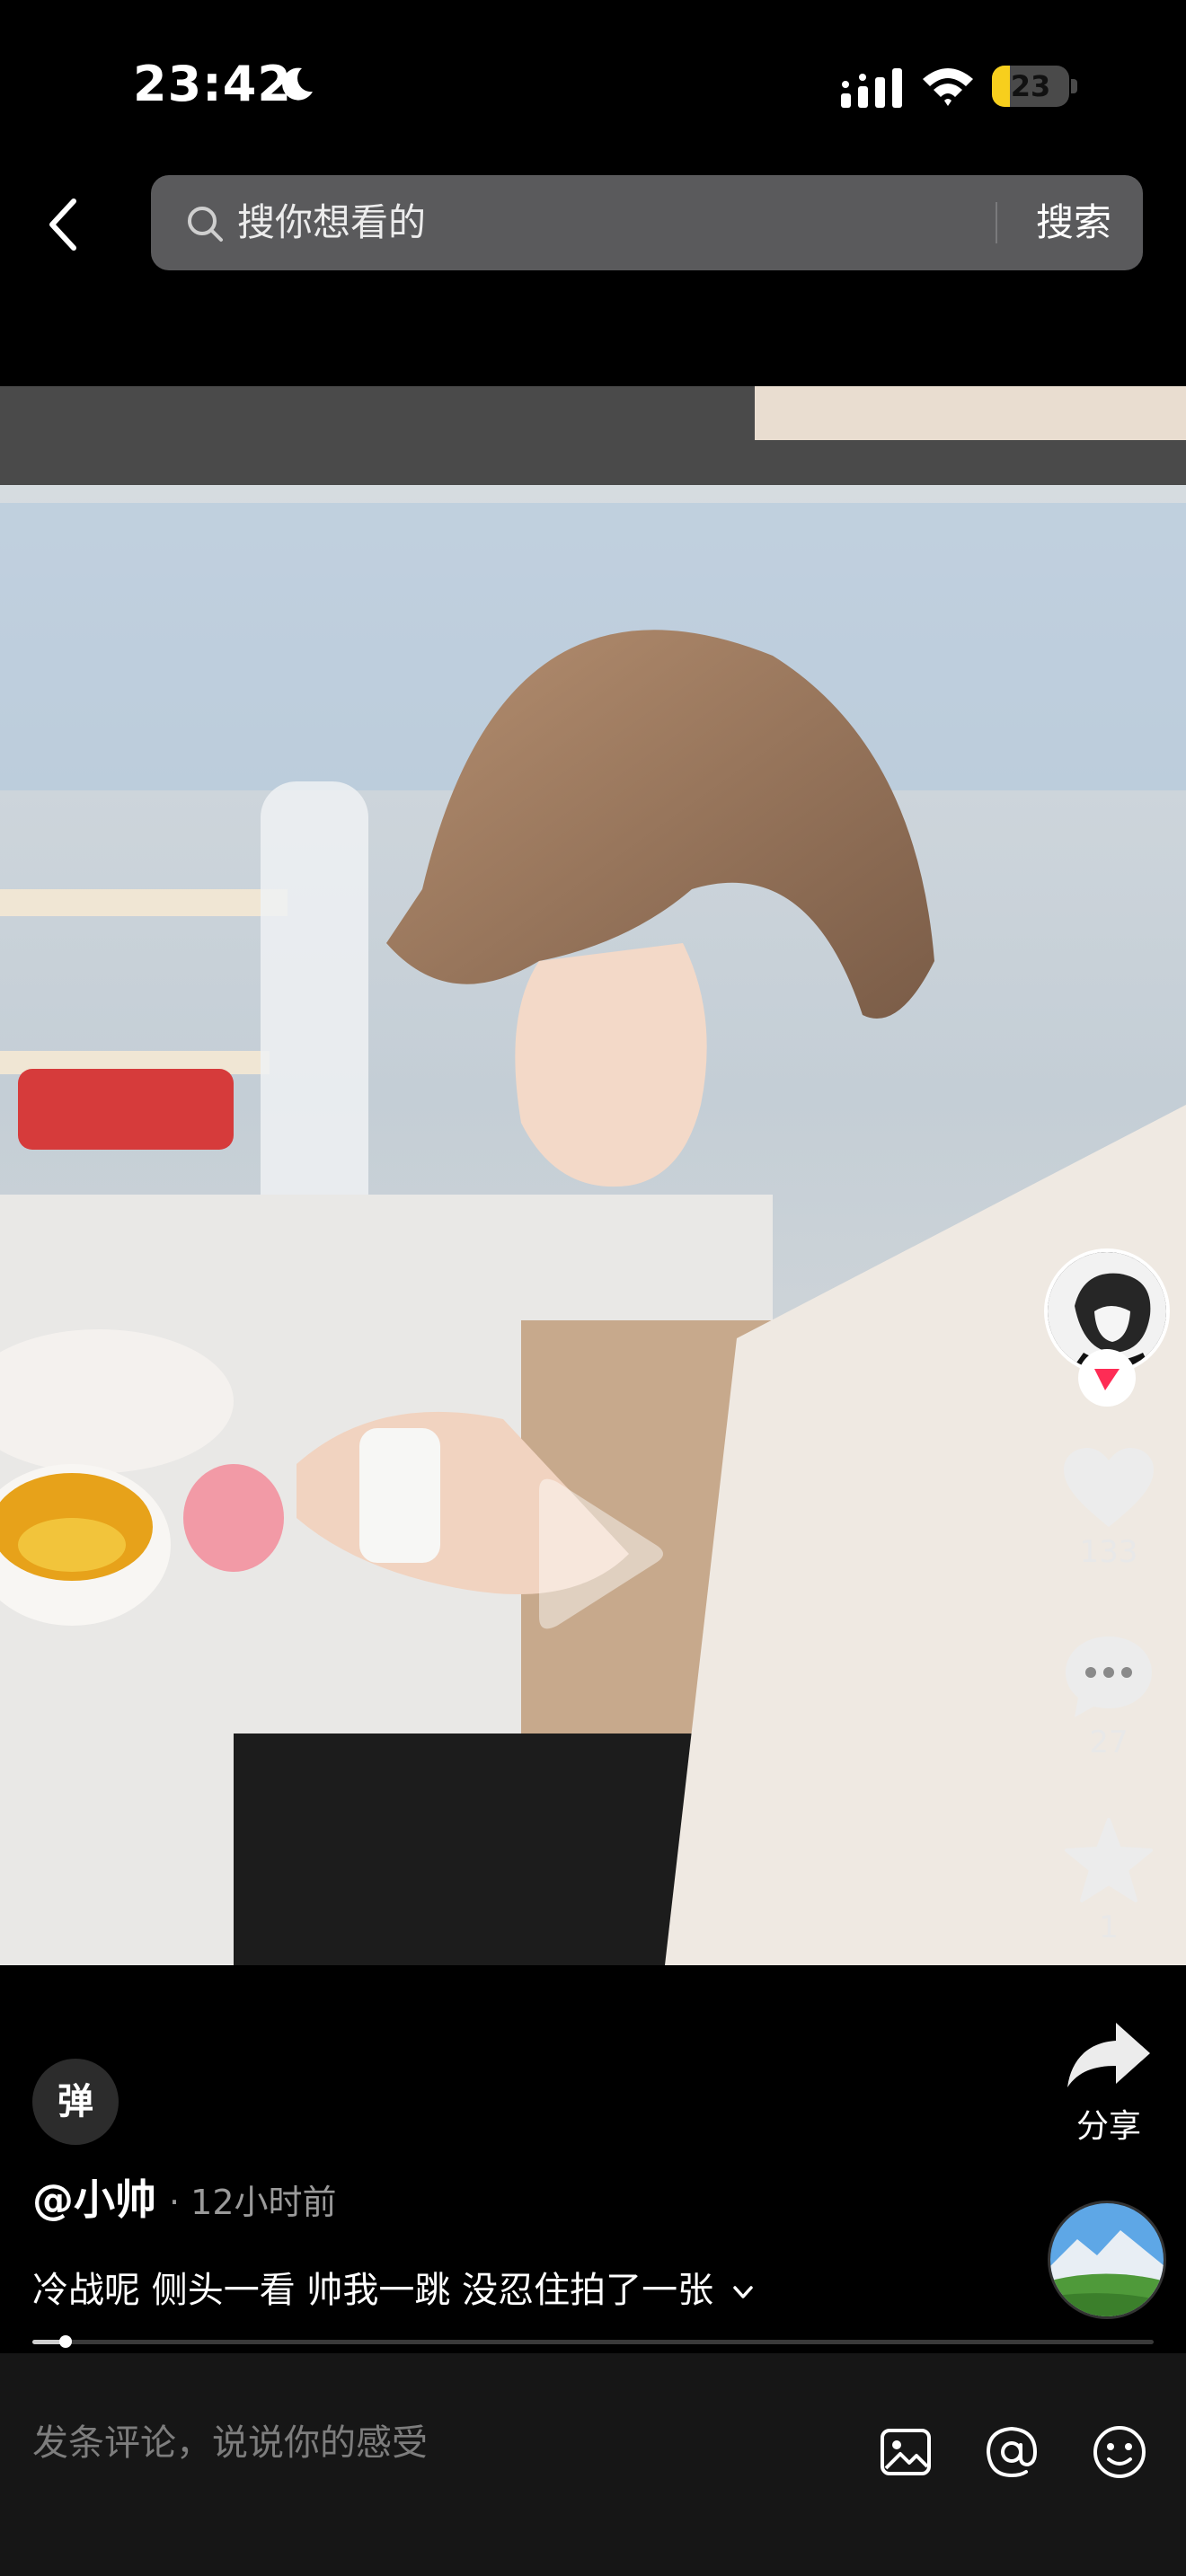 This screenshot has width=1186, height=2576. I want to click on comment-icon, so click(1109, 1676).